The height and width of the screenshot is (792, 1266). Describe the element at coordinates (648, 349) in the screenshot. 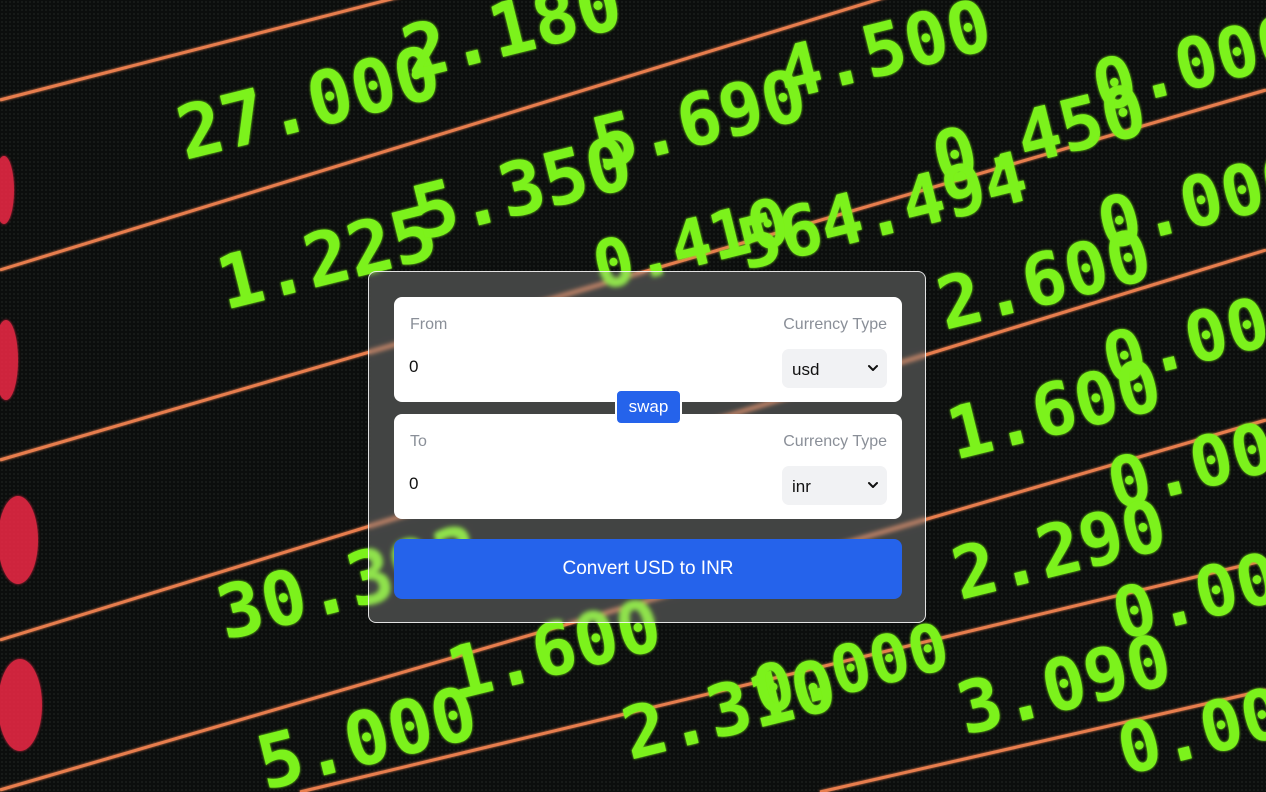

I see `from-panel: From Currency Type usd` at that location.